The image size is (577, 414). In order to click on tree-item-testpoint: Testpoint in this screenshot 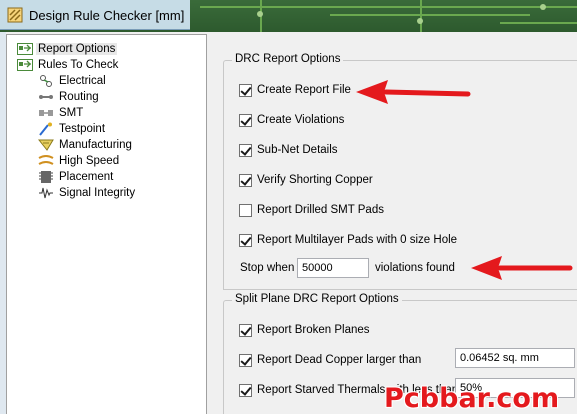, I will do `click(72, 129)`.